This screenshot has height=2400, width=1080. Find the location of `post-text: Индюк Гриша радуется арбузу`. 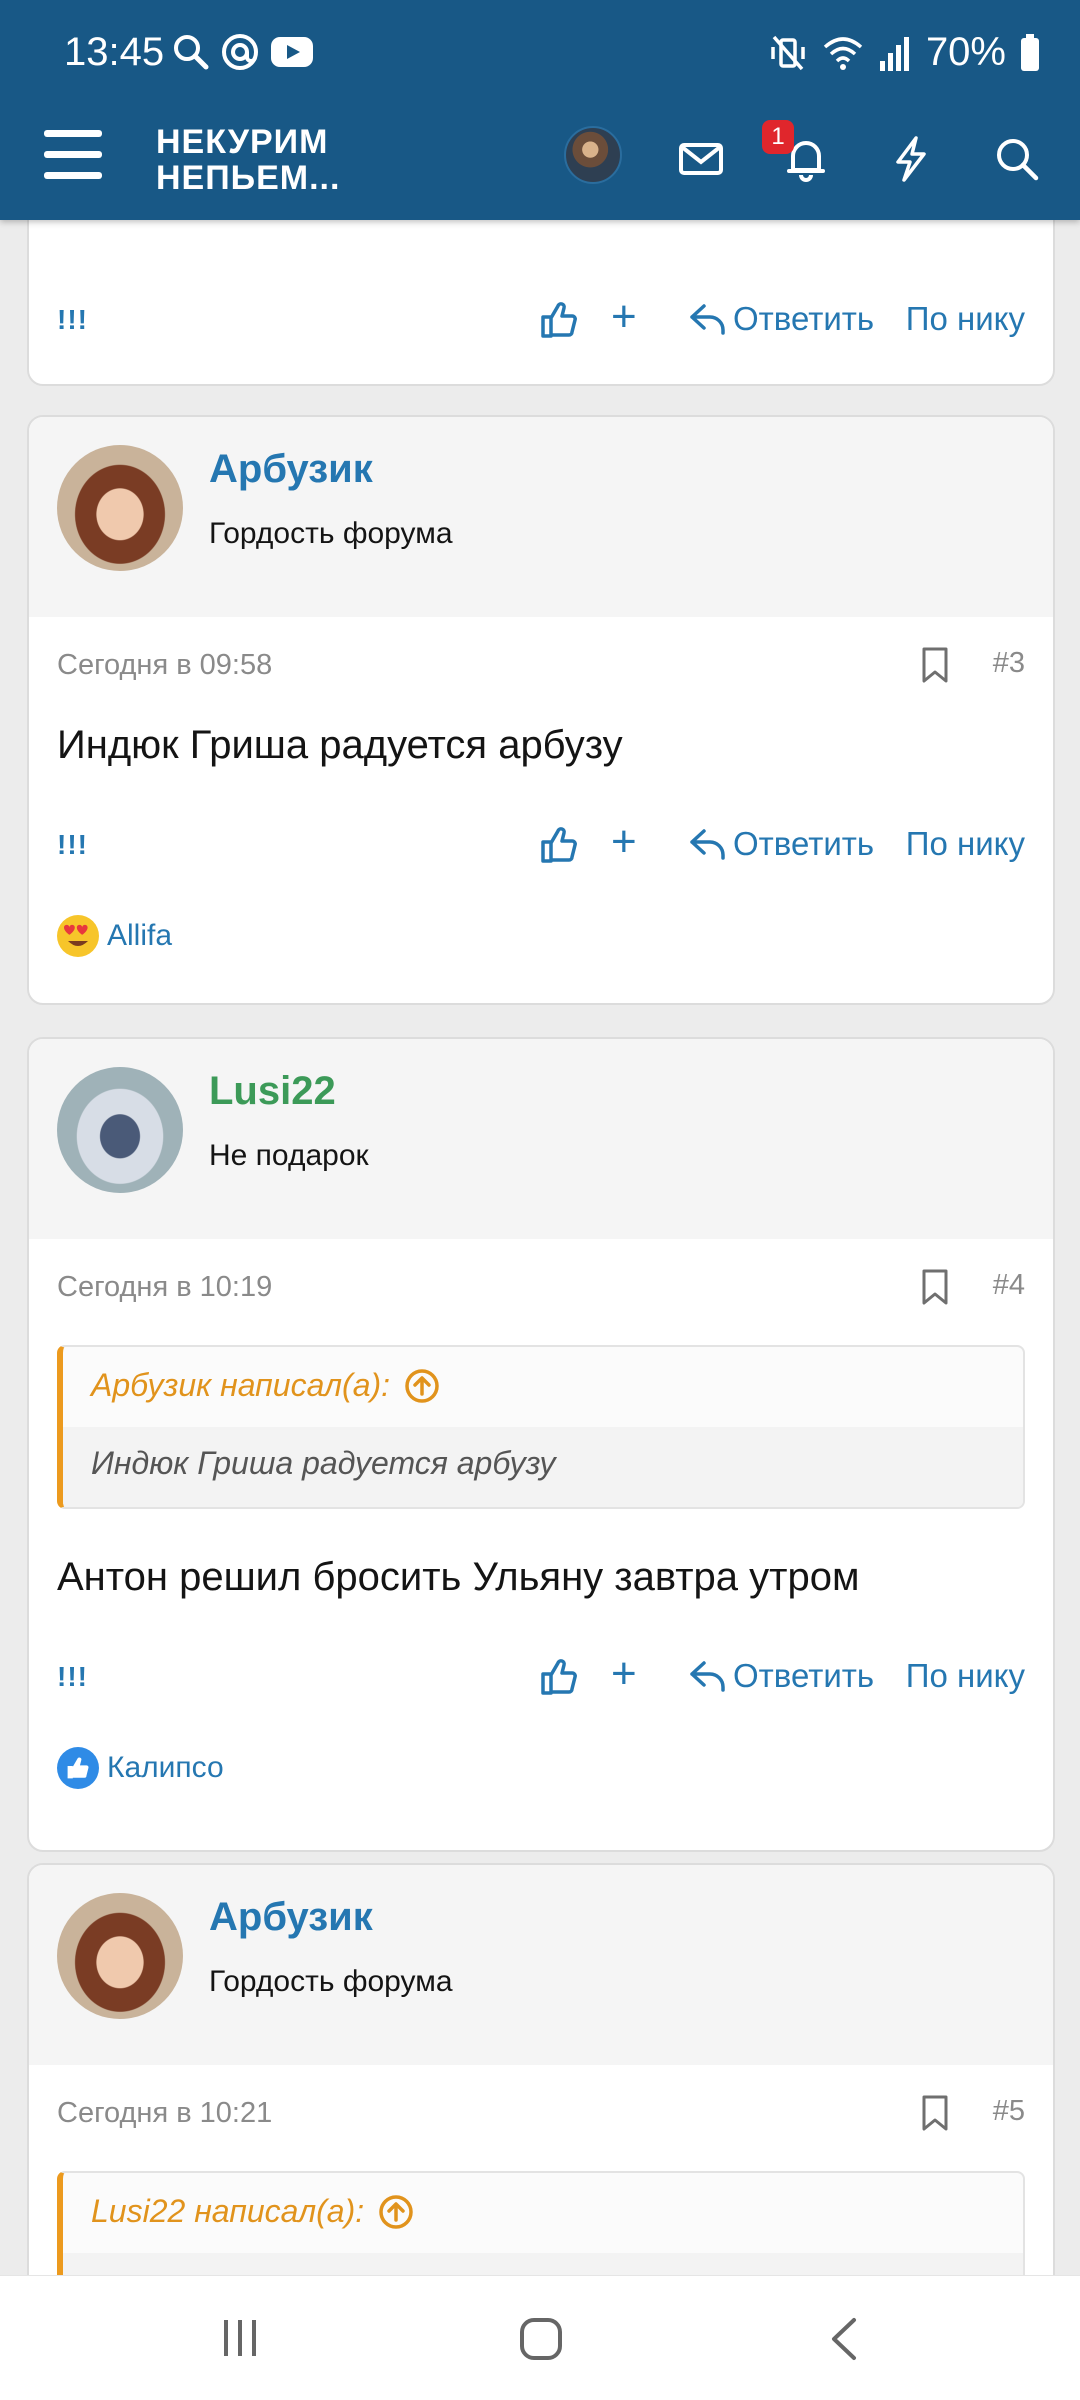

post-text: Индюк Гриша радуется арбузу is located at coordinates (340, 745).